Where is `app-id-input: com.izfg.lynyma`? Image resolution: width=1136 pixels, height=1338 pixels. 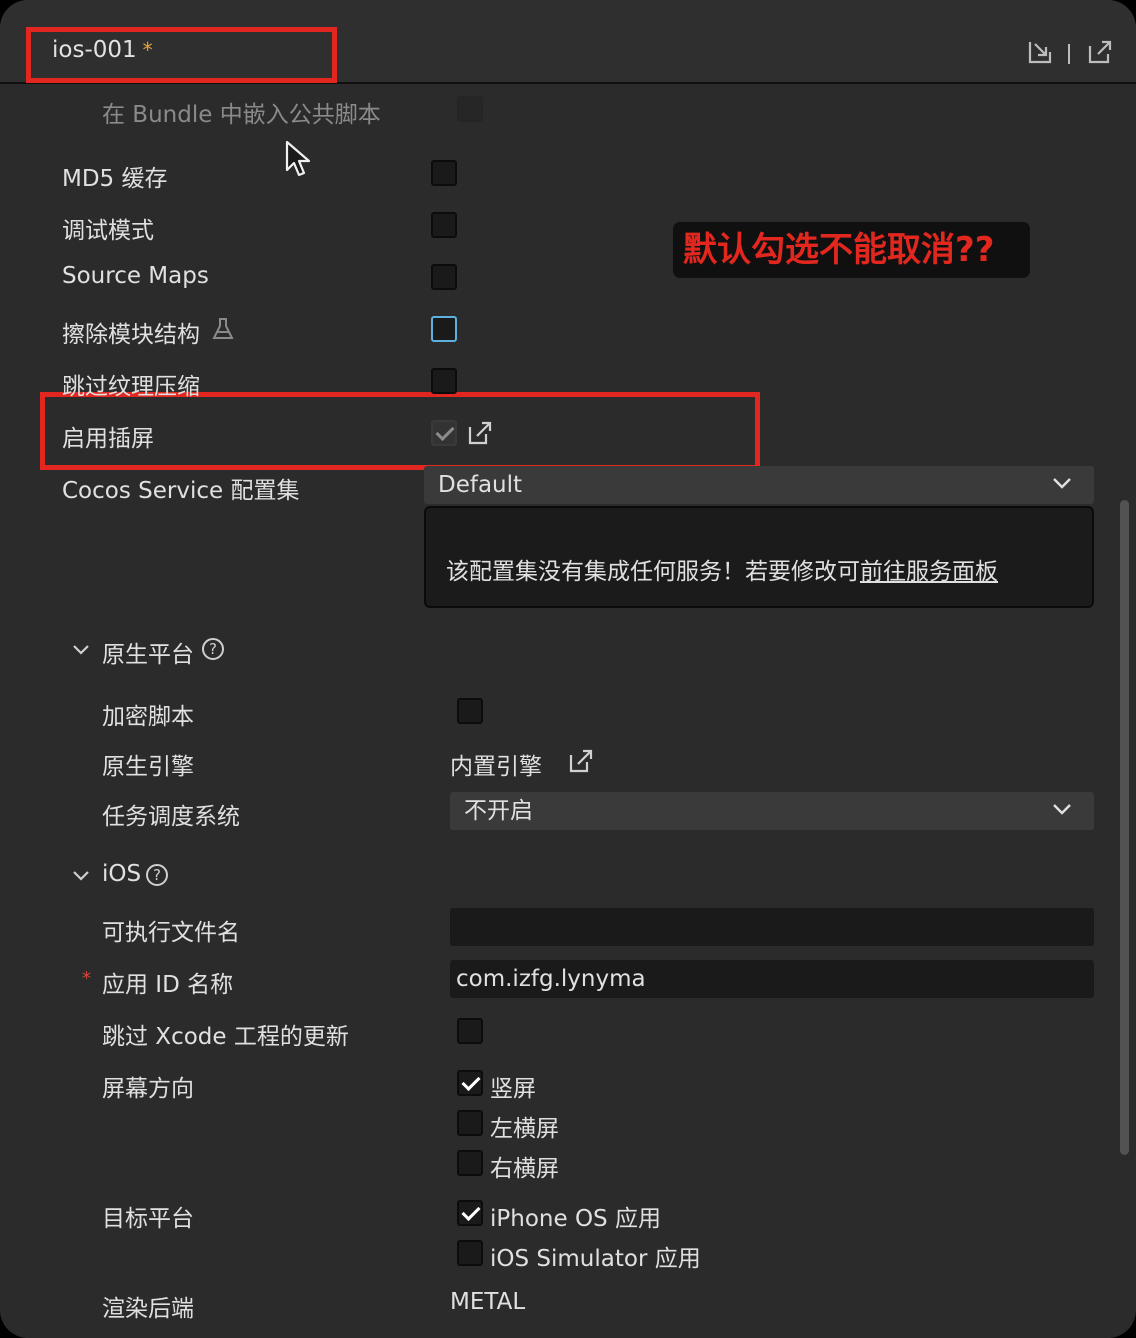
app-id-input: com.izfg.lynyma is located at coordinates (772, 979).